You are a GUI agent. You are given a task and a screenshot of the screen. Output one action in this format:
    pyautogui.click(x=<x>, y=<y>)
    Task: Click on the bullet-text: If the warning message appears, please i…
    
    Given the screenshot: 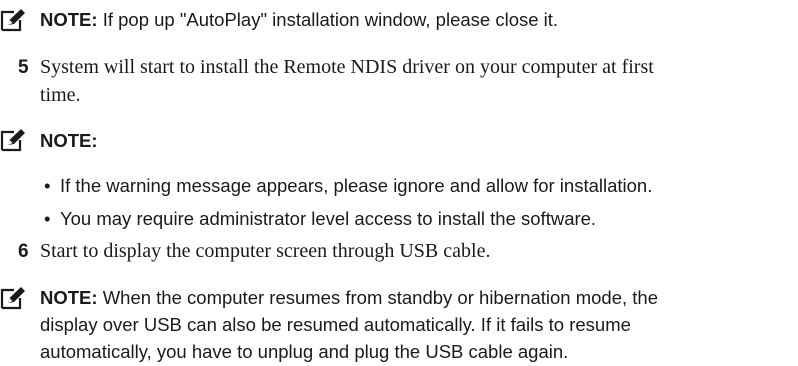 What is the action you would take?
    pyautogui.click(x=356, y=185)
    